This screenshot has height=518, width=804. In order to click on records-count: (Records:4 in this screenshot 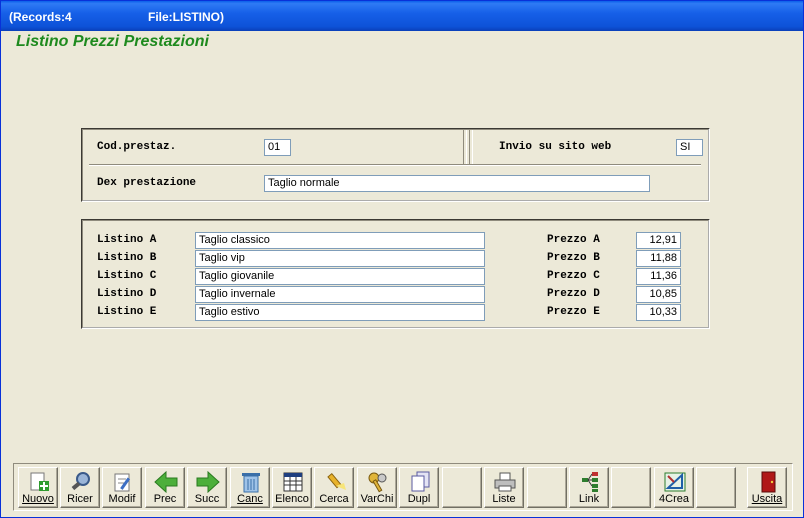, I will do `click(40, 17)`.